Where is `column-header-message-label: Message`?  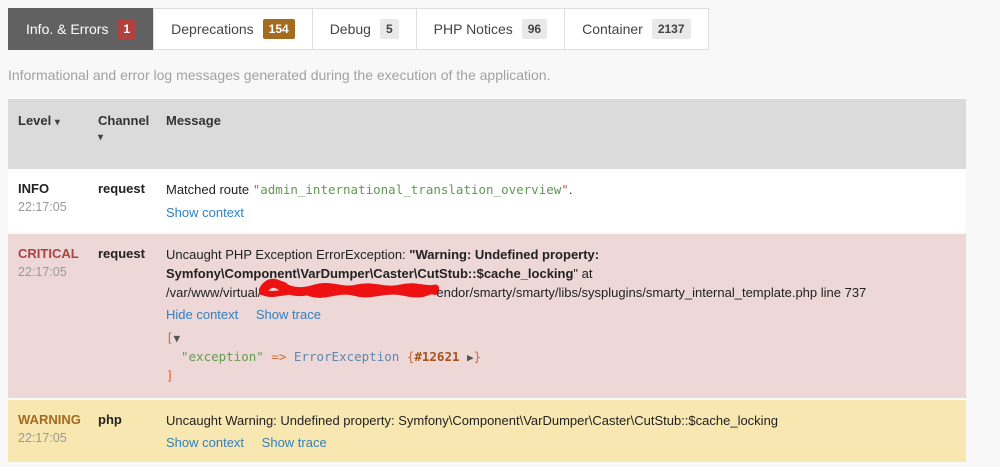 column-header-message-label: Message is located at coordinates (193, 120).